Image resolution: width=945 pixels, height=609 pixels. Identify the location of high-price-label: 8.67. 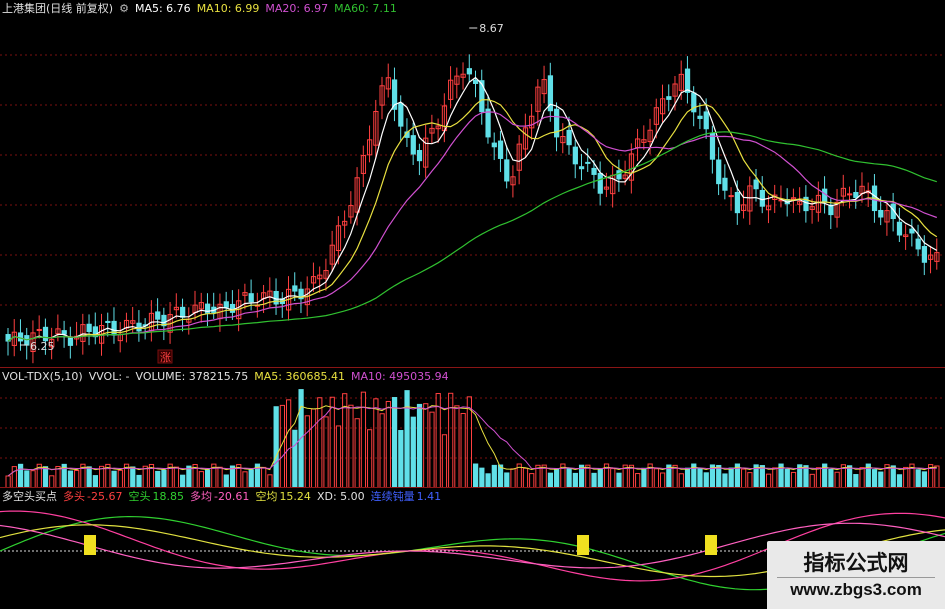
(491, 28).